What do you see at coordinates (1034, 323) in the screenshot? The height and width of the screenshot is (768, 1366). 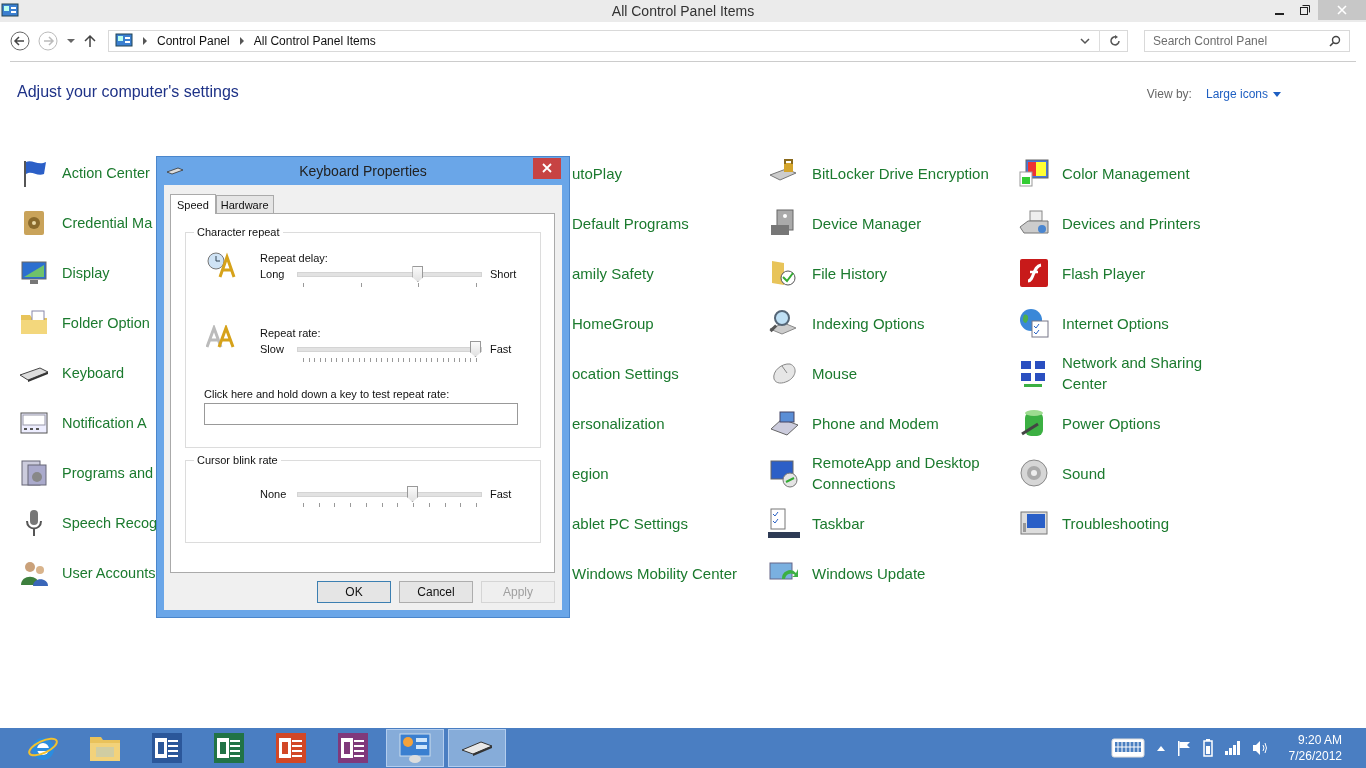 I see `globe-icon` at bounding box center [1034, 323].